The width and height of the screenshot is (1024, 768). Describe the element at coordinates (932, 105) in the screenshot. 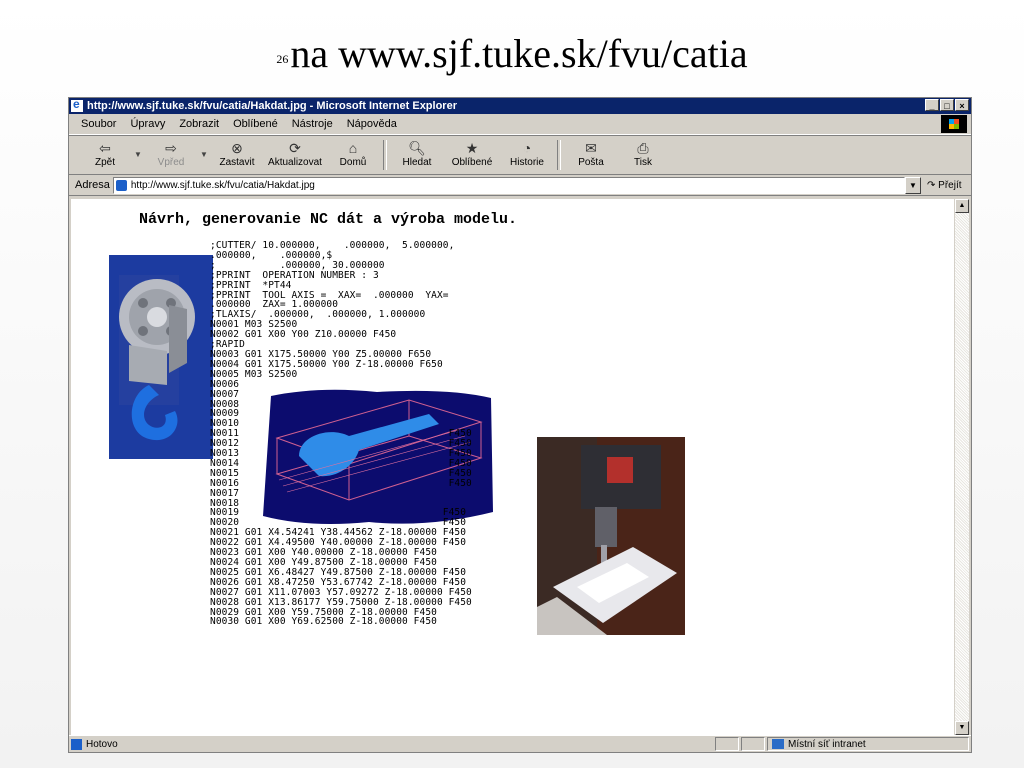

I see `minimize-button: _` at that location.